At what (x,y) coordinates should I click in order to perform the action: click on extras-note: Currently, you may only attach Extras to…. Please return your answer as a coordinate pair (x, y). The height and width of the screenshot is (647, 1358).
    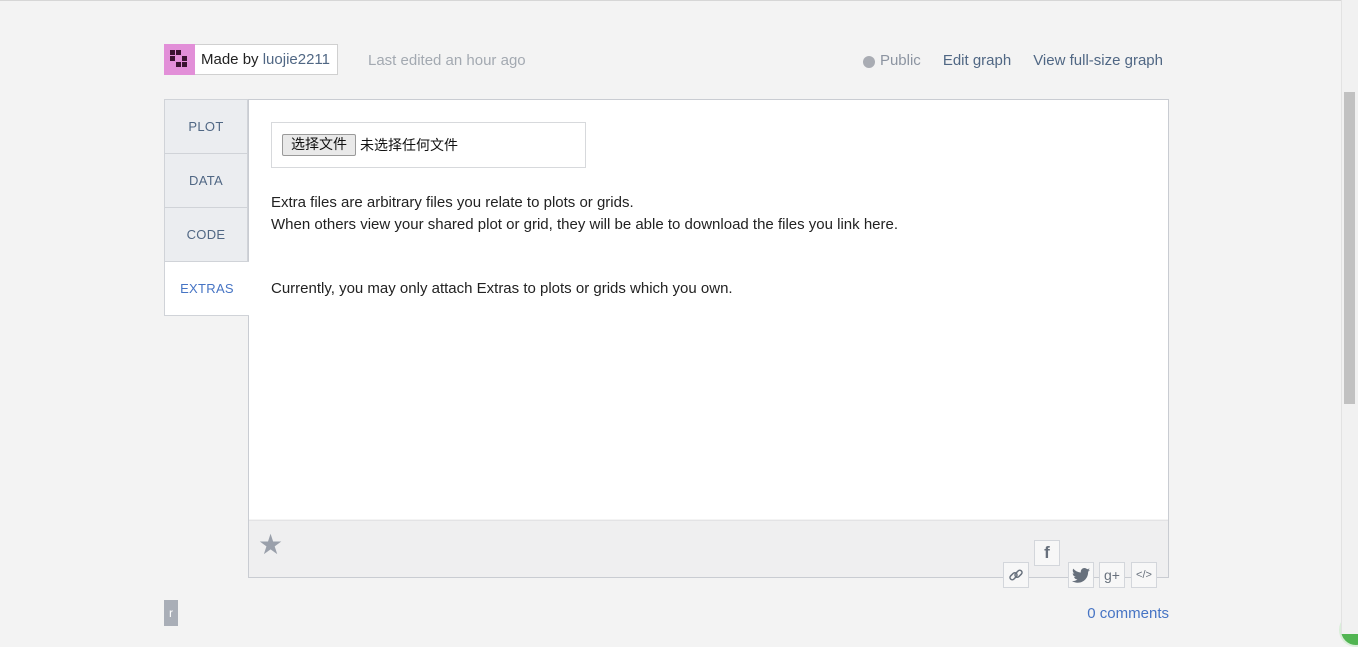
    Looking at the image, I should click on (502, 288).